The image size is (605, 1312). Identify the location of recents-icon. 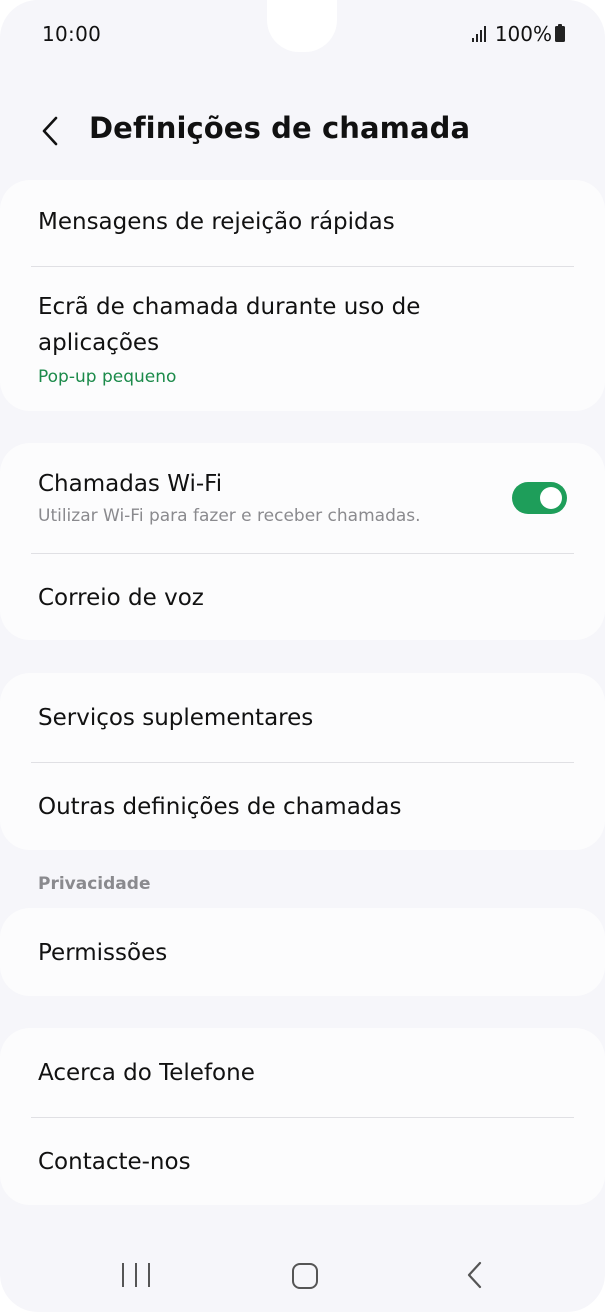
(136, 1275).